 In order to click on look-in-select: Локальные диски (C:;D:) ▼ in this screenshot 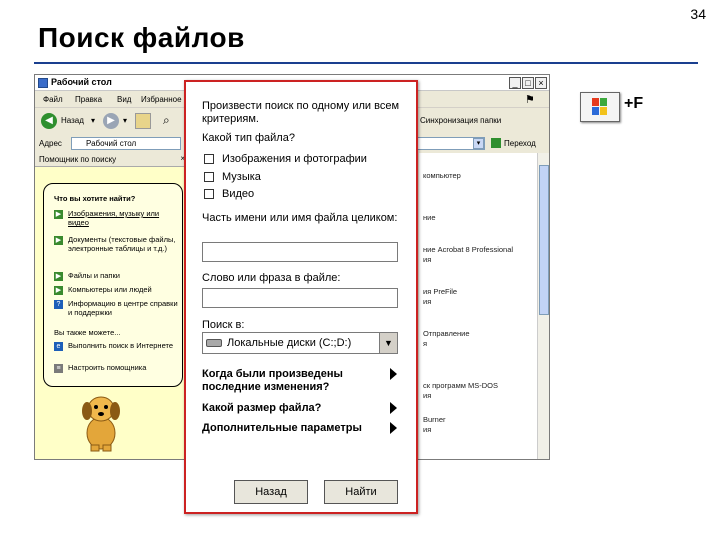, I will do `click(300, 343)`.